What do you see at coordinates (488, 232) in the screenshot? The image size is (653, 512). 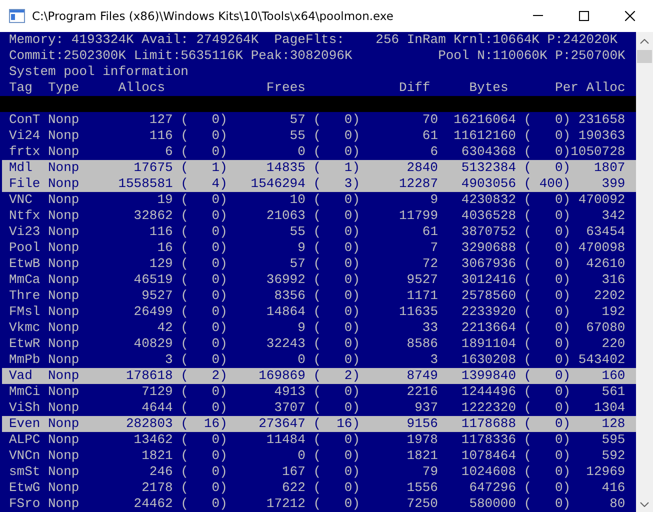 I see `bytes-value: 3870752` at bounding box center [488, 232].